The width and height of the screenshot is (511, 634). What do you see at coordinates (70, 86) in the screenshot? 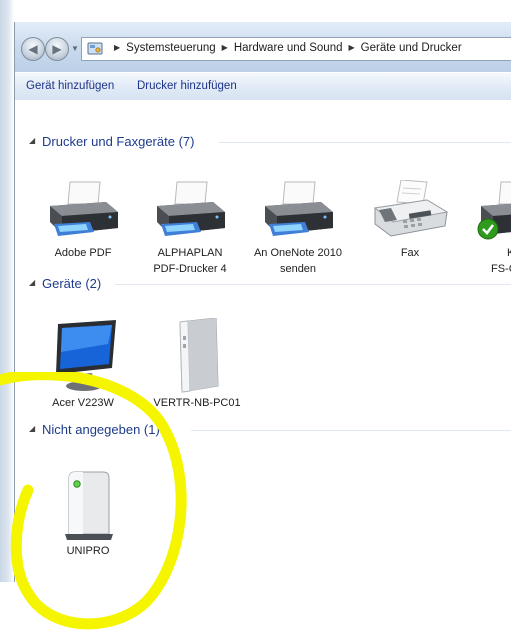
I see `add-device-button: Gerät hinzufügen` at bounding box center [70, 86].